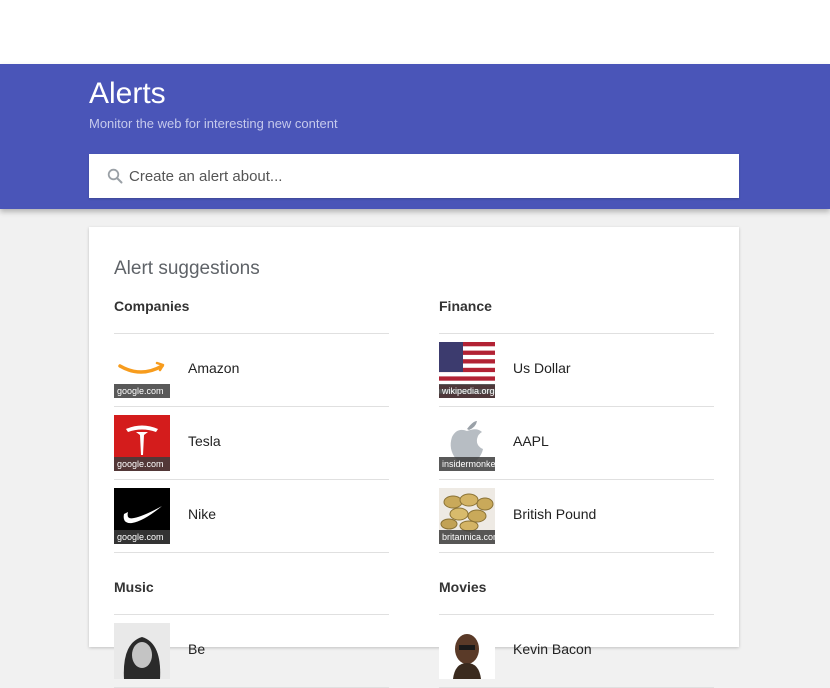  What do you see at coordinates (467, 464) in the screenshot?
I see `thumb-source-label: insidermonkey` at bounding box center [467, 464].